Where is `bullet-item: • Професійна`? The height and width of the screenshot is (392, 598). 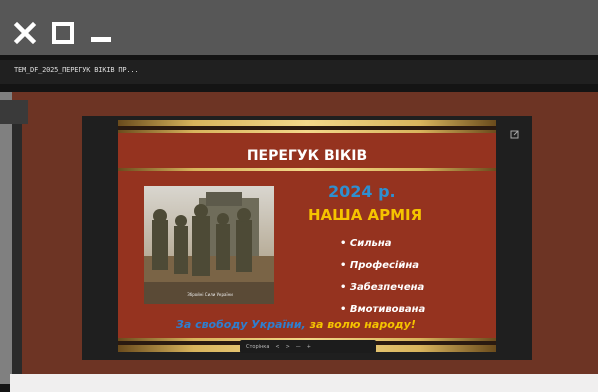
bullet-item: • Професійна is located at coordinates (379, 265).